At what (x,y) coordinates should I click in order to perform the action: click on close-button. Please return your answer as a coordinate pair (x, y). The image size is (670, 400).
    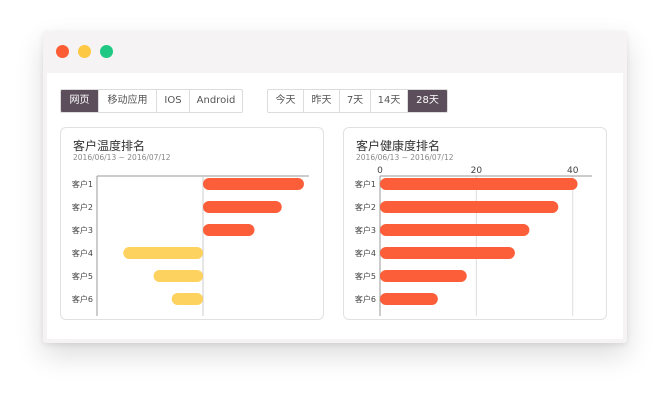
    Looking at the image, I should click on (62, 51).